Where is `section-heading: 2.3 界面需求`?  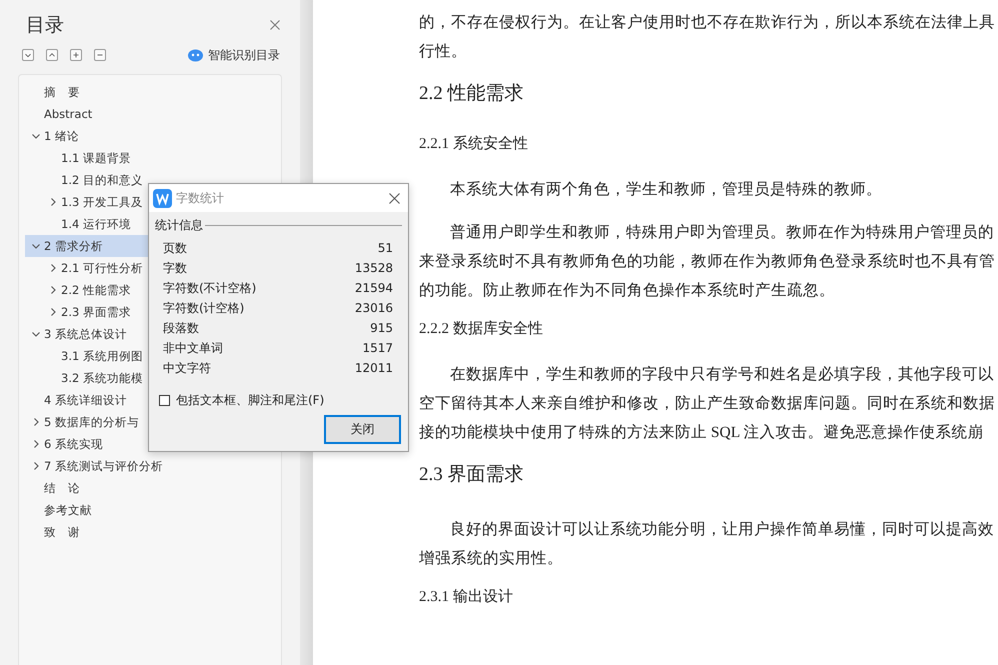
section-heading: 2.3 界面需求 is located at coordinates (471, 475).